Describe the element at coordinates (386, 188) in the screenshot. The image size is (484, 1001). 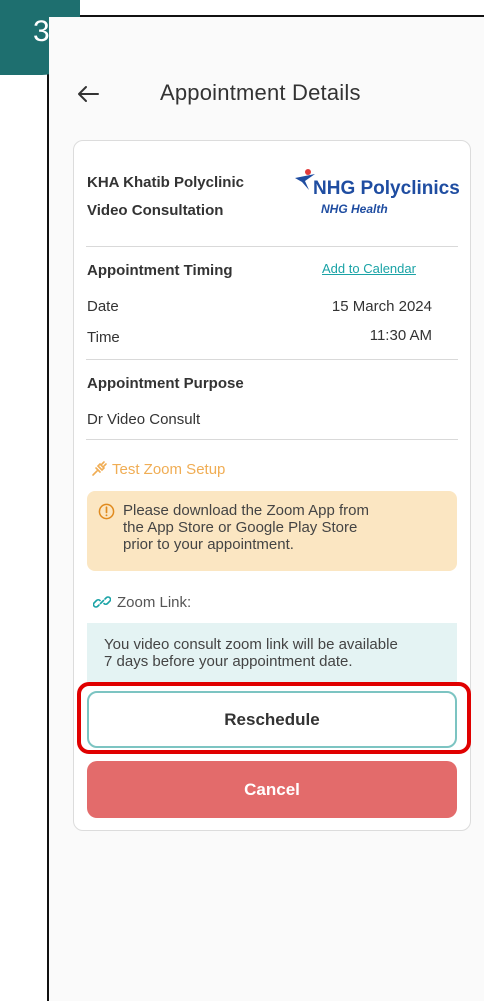
I see `nhg-polyclinics-logo: NHG Polyclinics` at that location.